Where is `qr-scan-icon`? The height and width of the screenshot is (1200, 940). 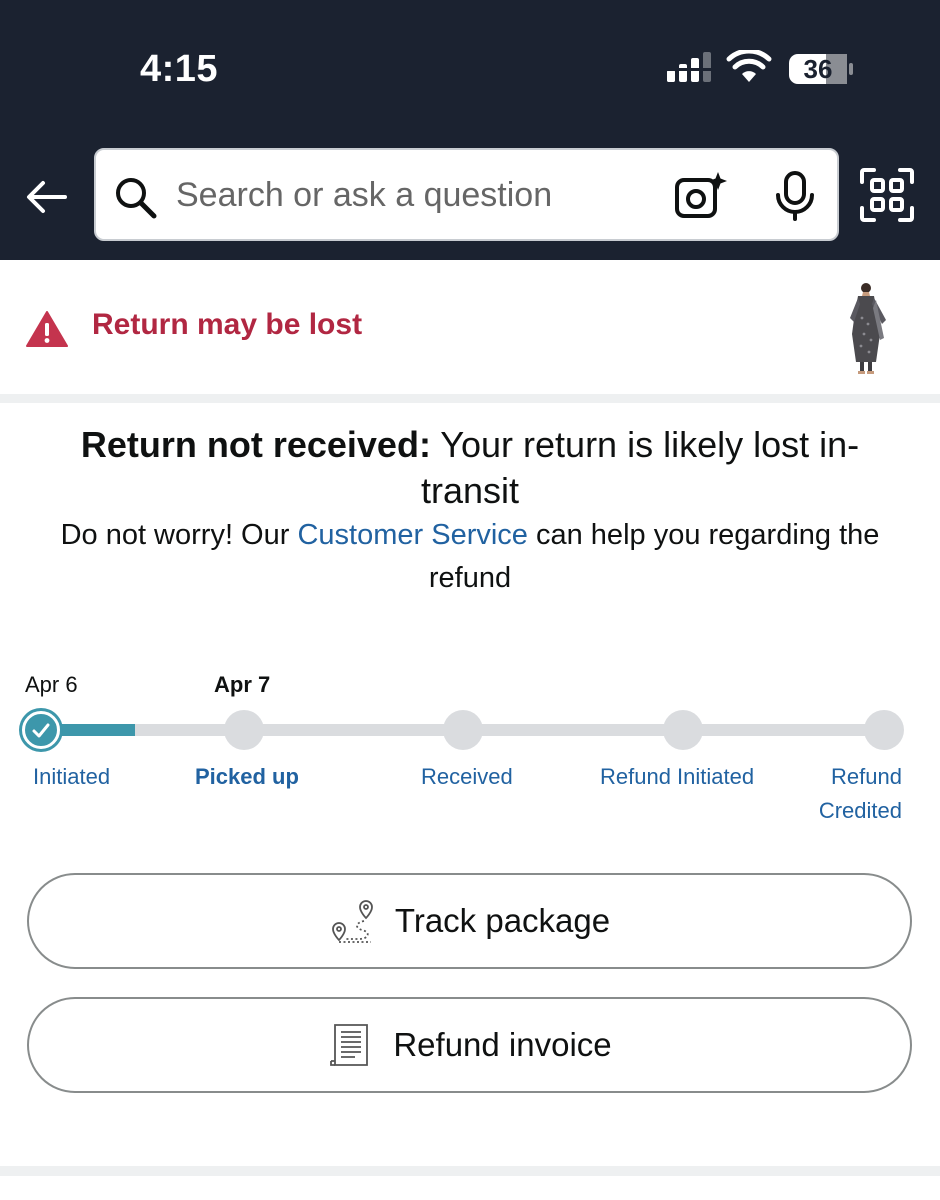 qr-scan-icon is located at coordinates (887, 195).